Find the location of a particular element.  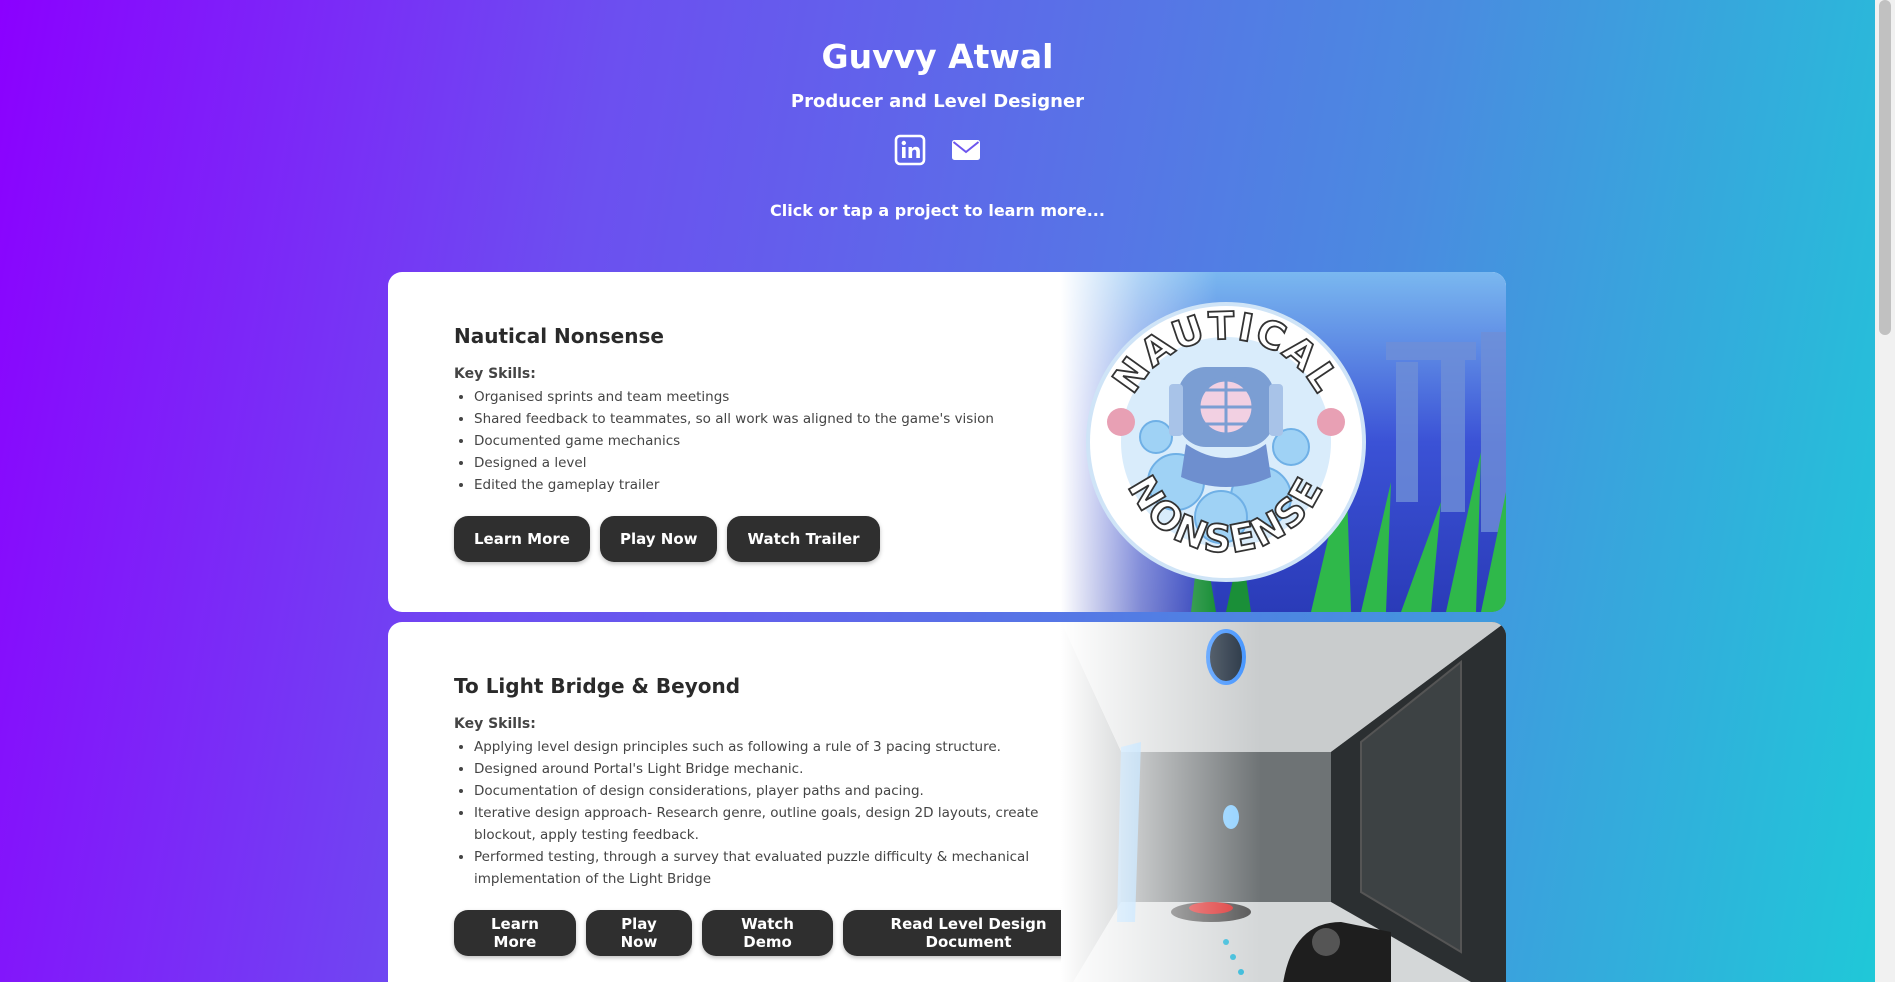

social-links is located at coordinates (937, 150).